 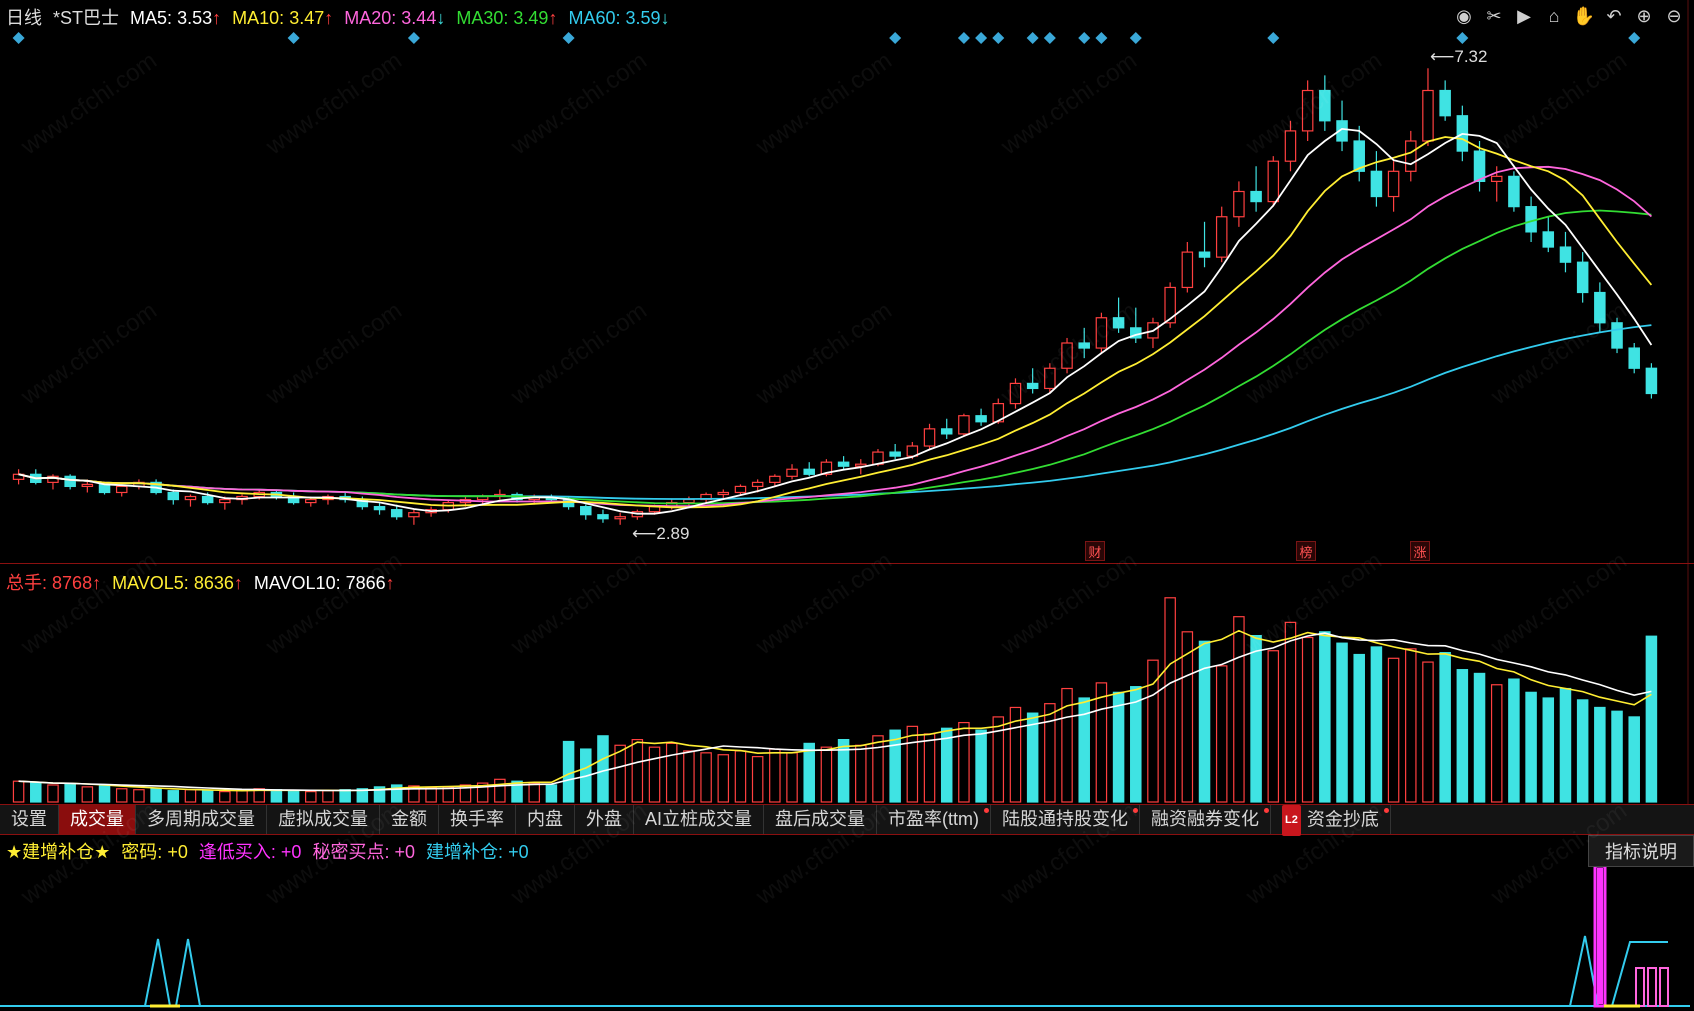 I want to click on tab-5: 换手率, so click(x=477, y=819).